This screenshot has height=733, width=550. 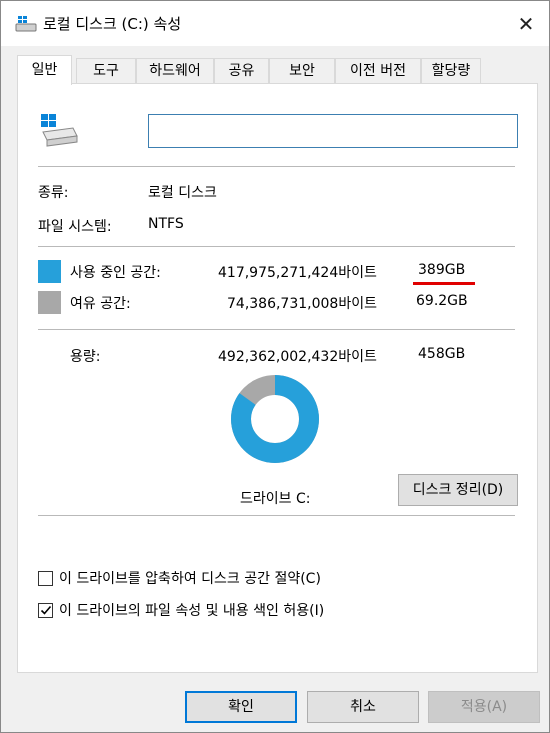 What do you see at coordinates (444, 283) in the screenshot?
I see `red-underline-annotation` at bounding box center [444, 283].